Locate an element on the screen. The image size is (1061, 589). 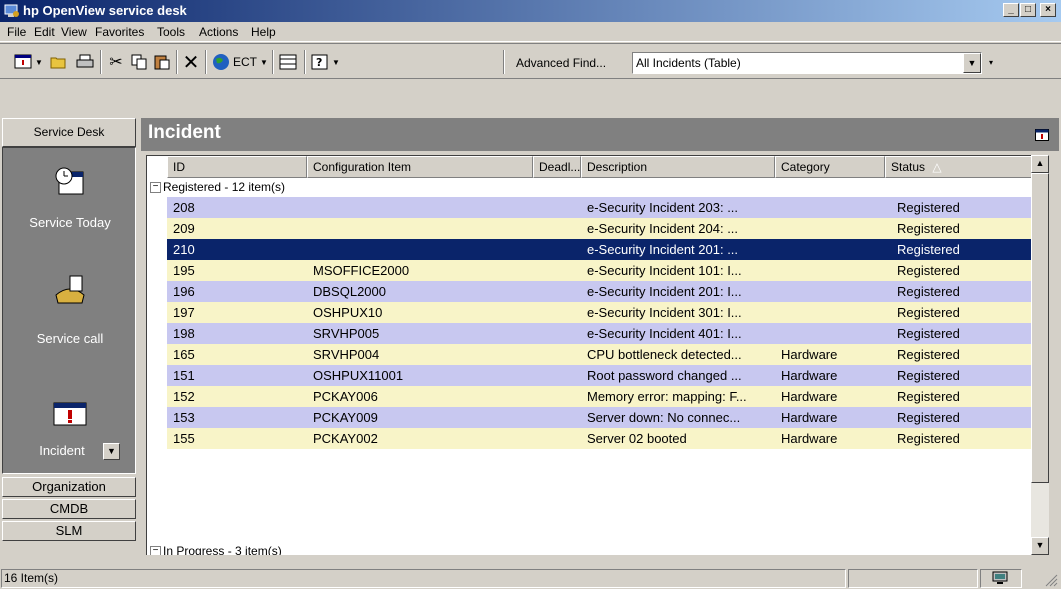
menu-favorites: Favorites is located at coordinates (119, 32).